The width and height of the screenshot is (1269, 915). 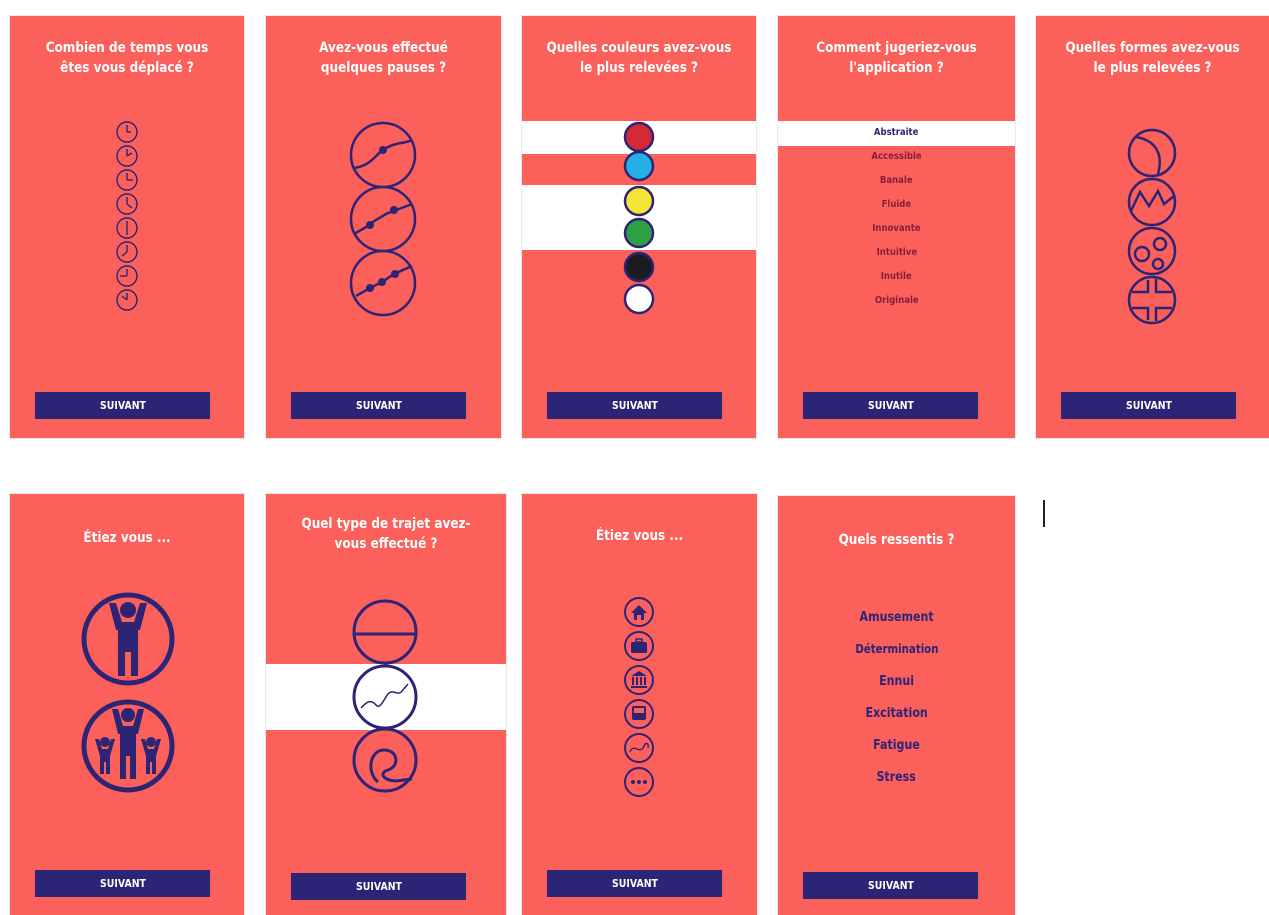 I want to click on option-innovante: Innovante, so click(x=896, y=228).